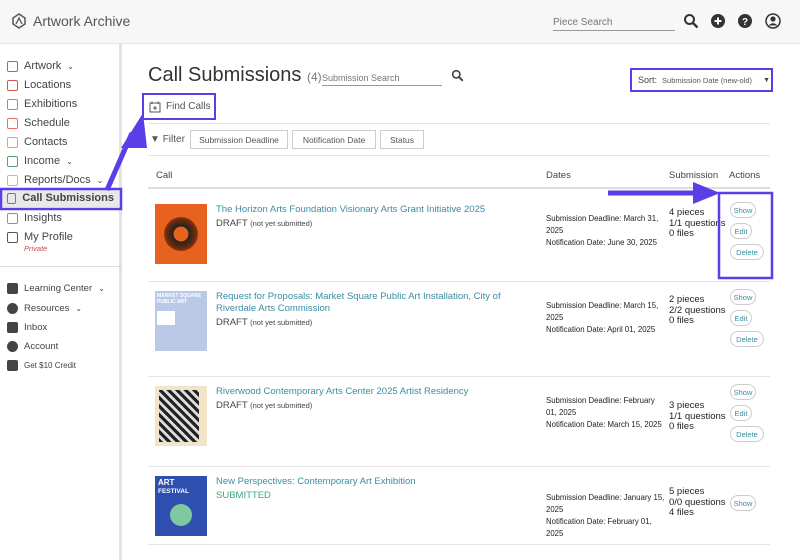  What do you see at coordinates (604, 424) in the screenshot?
I see `notification-date: Notification Date: March 15, 2025` at bounding box center [604, 424].